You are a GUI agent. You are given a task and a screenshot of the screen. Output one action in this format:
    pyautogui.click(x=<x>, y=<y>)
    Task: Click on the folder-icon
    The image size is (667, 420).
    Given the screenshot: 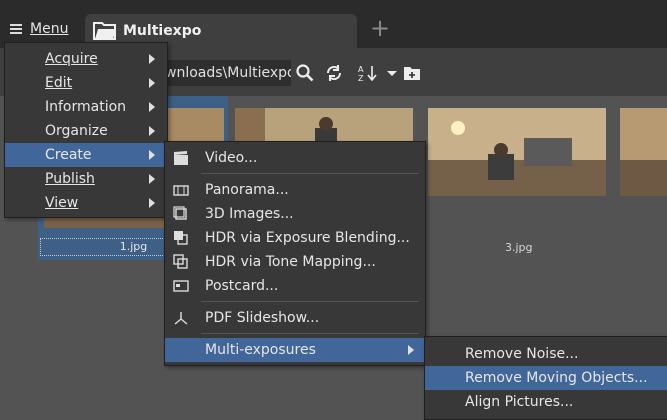 What is the action you would take?
    pyautogui.click(x=104, y=31)
    